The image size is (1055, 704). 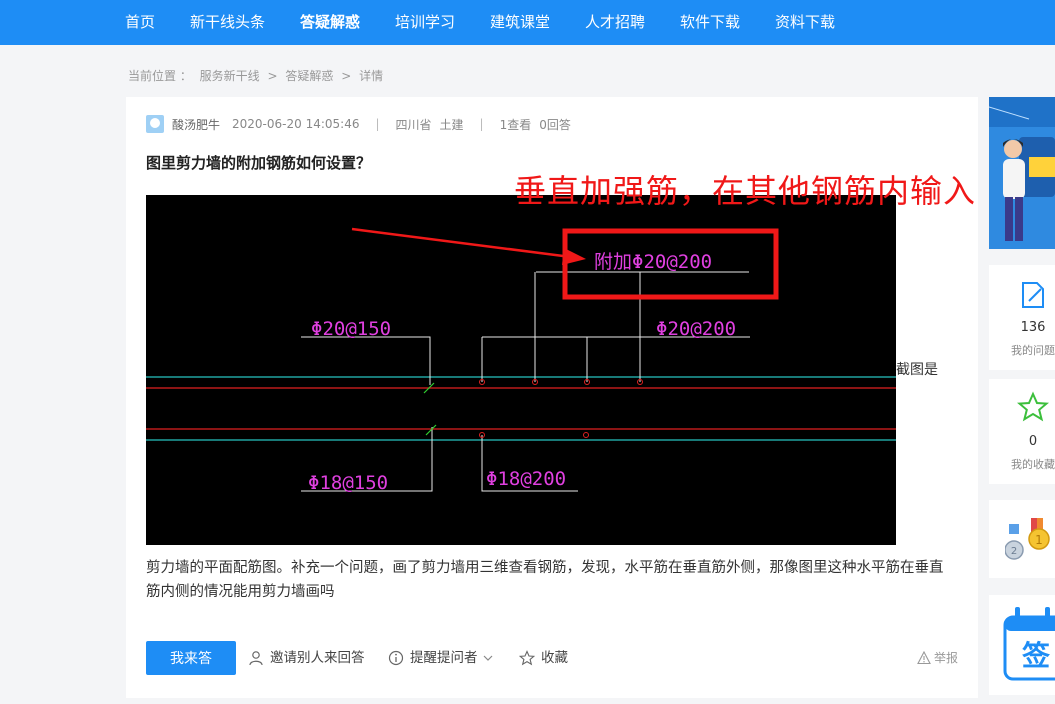 I want to click on post-datetime: 2020-06-20 14:05:46, so click(x=296, y=124).